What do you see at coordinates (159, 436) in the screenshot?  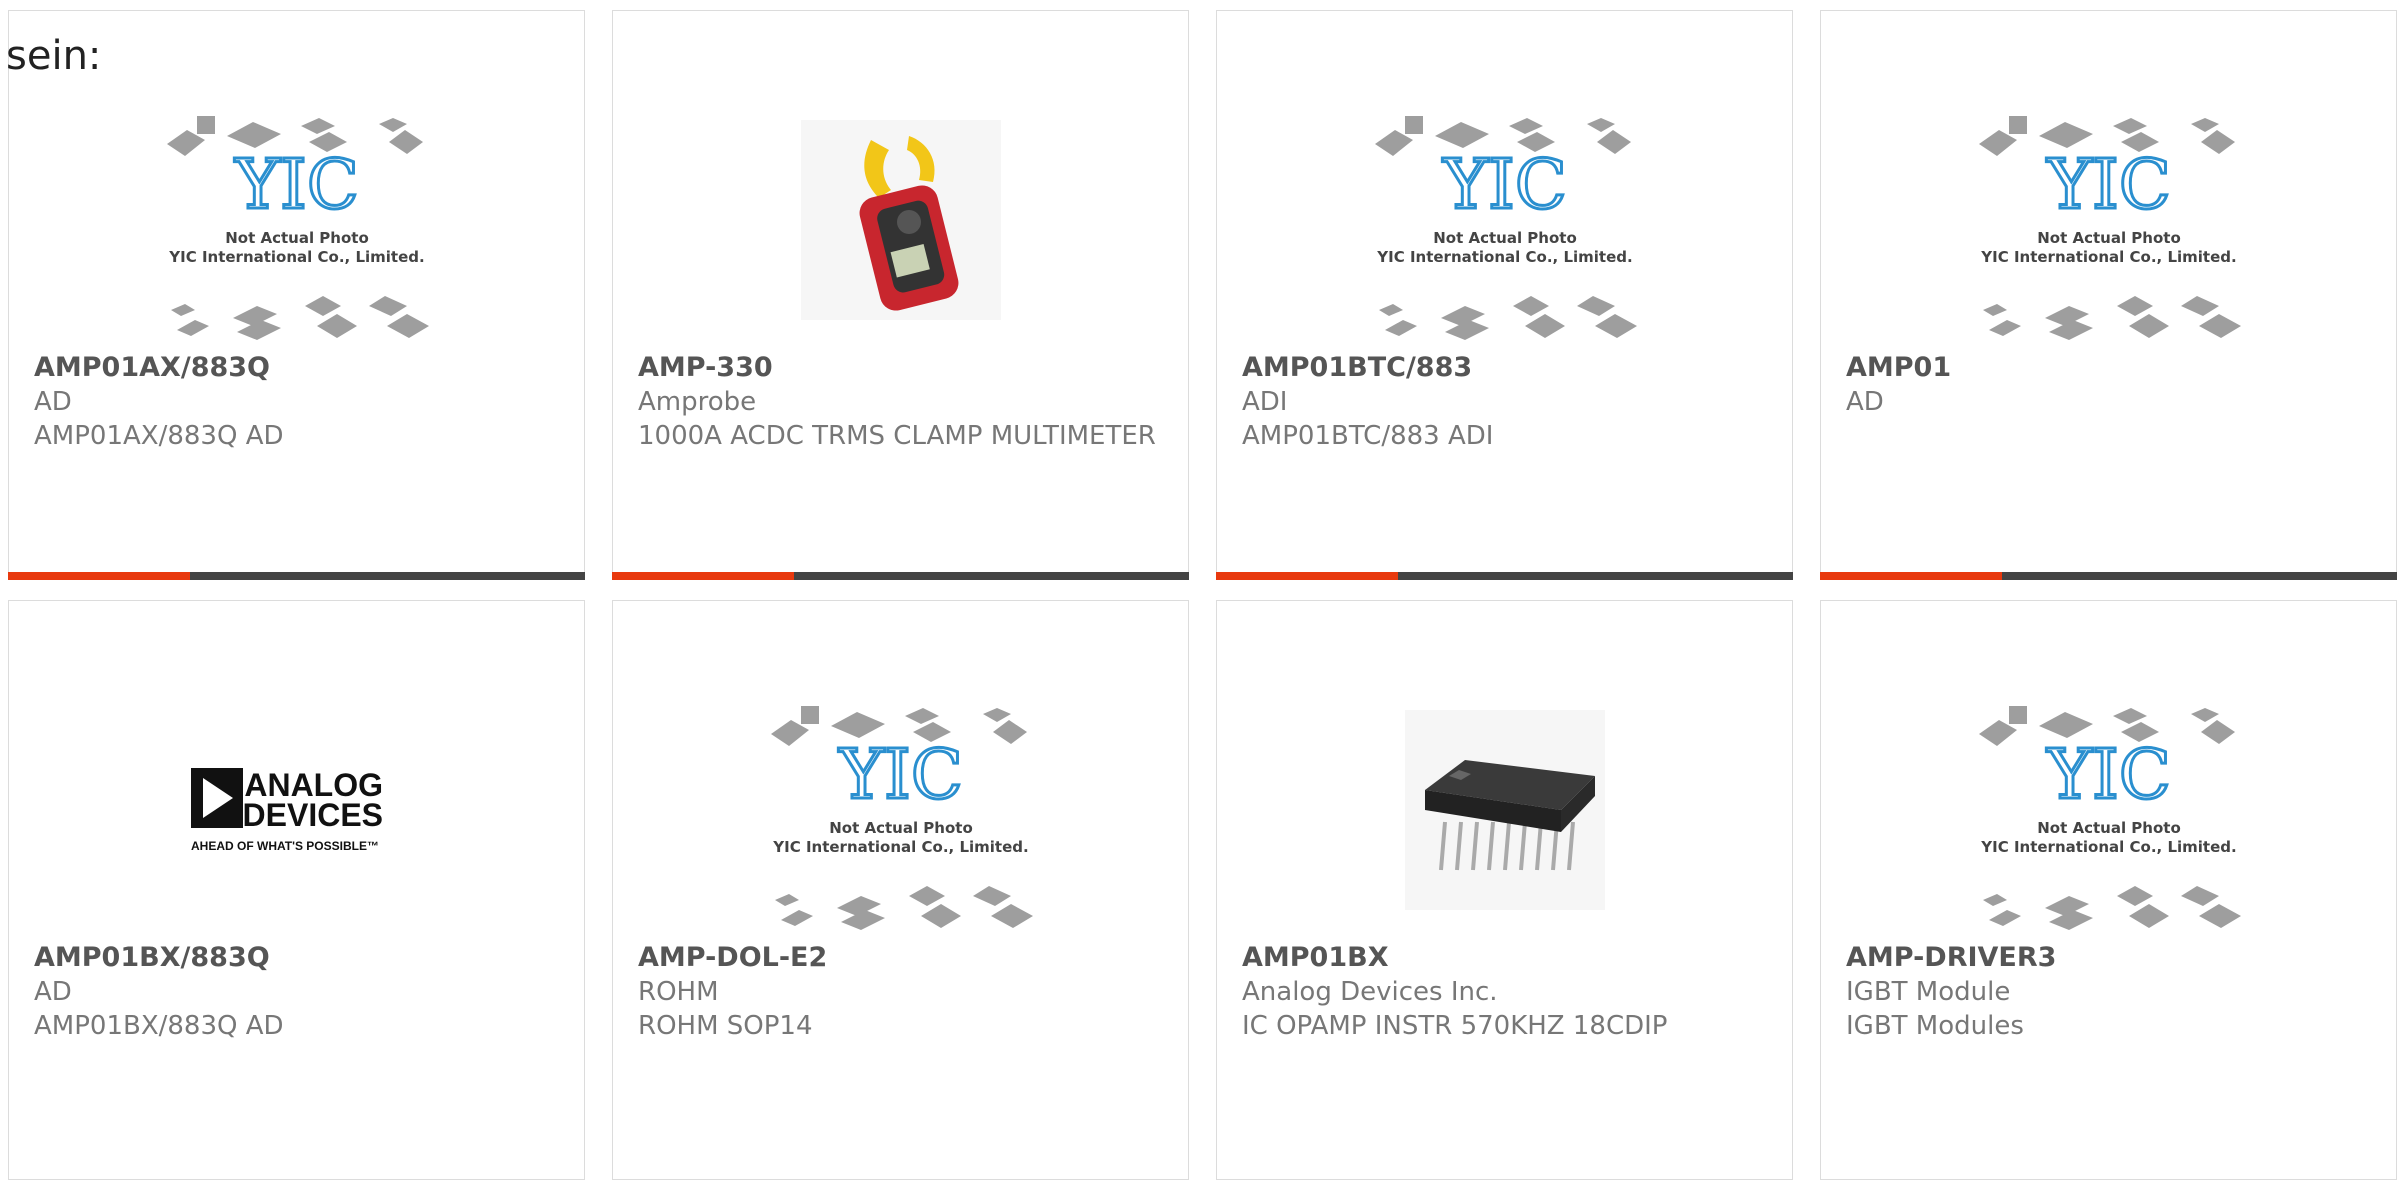 I see `description: AMP01AX/883Q AD` at bounding box center [159, 436].